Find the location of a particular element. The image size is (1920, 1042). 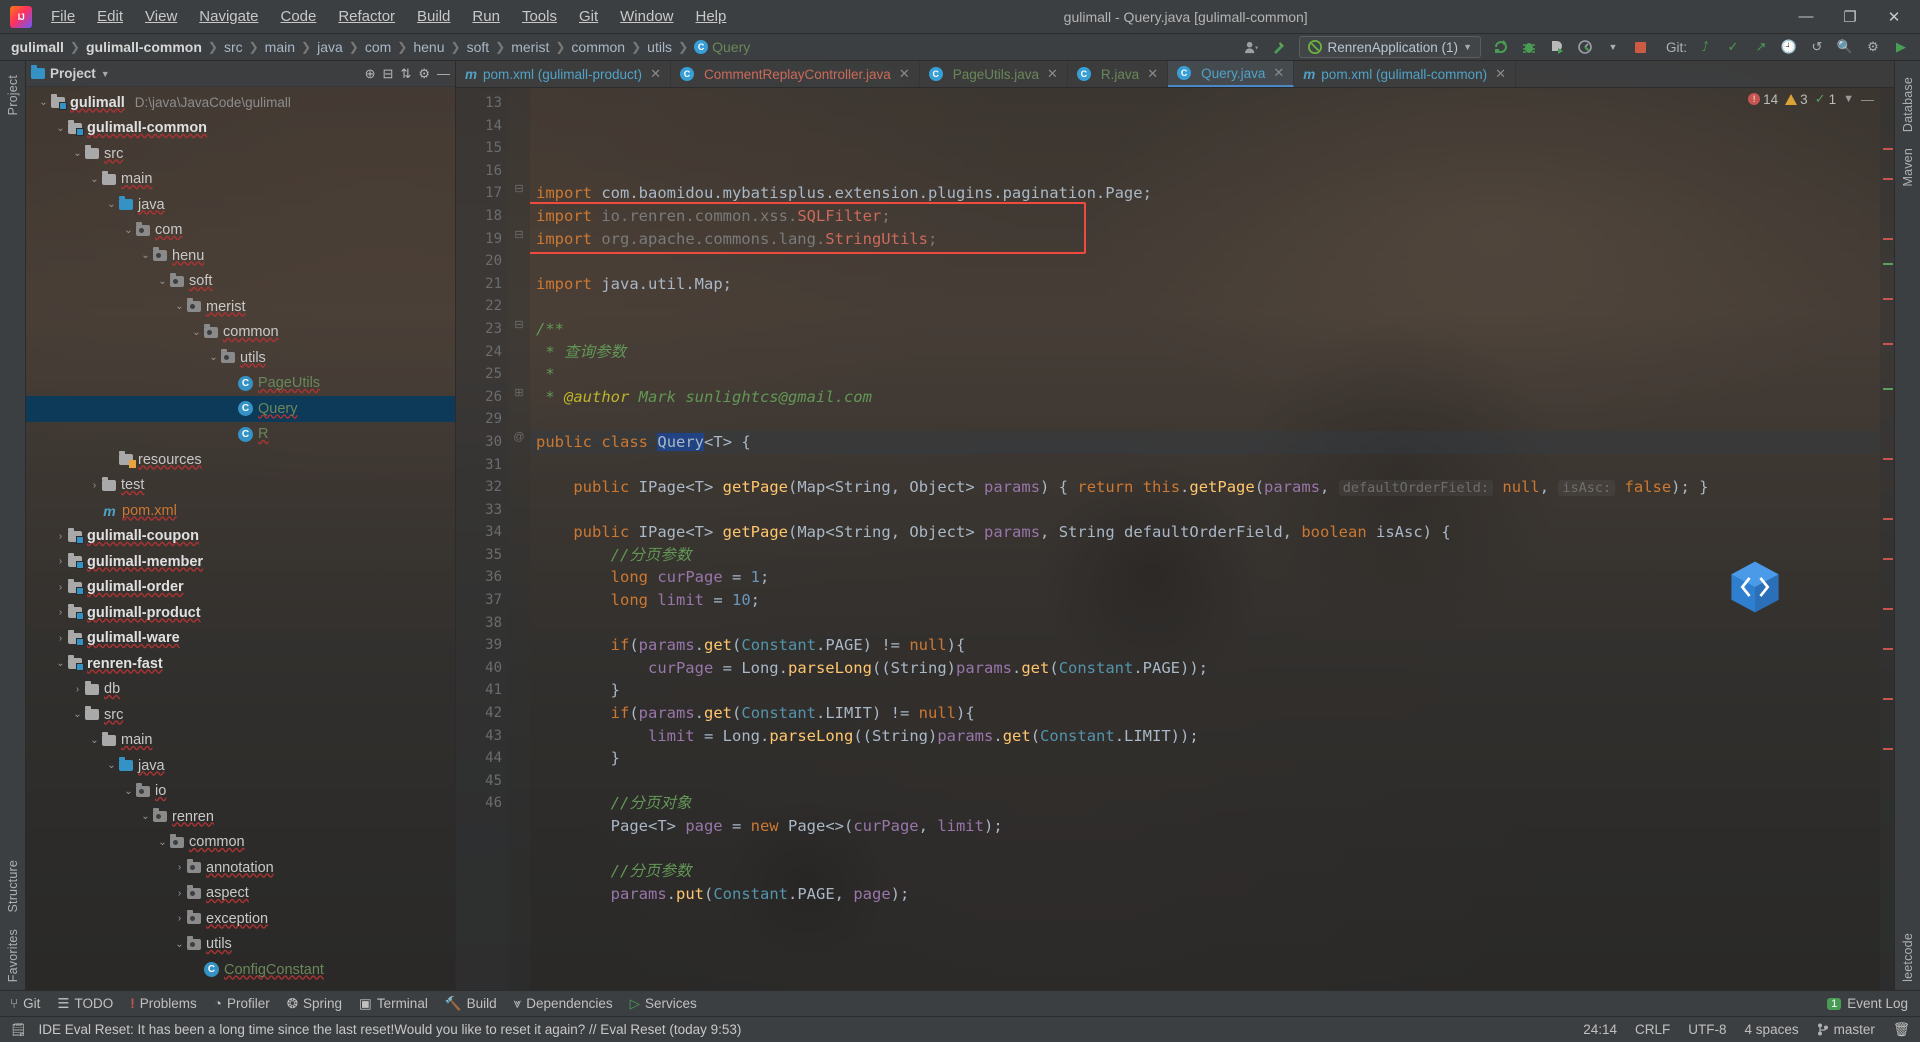

menu-window: Window is located at coordinates (646, 16).